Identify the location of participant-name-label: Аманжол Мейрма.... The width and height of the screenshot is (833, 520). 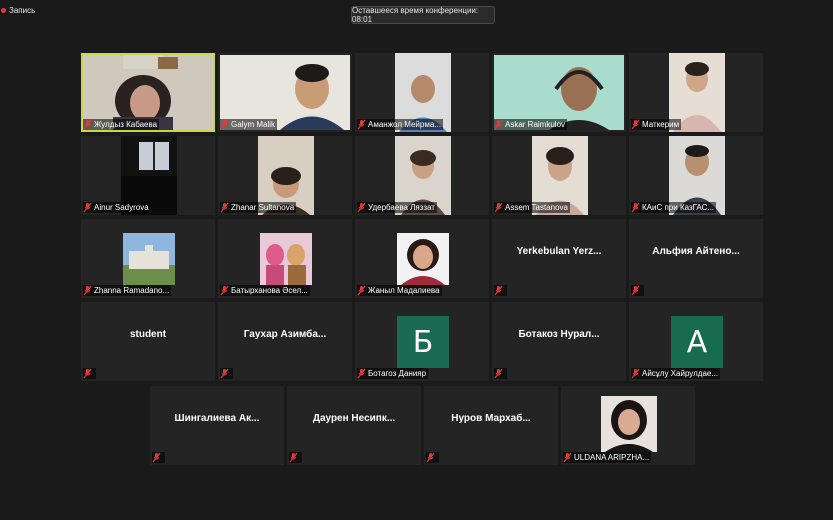
(400, 124).